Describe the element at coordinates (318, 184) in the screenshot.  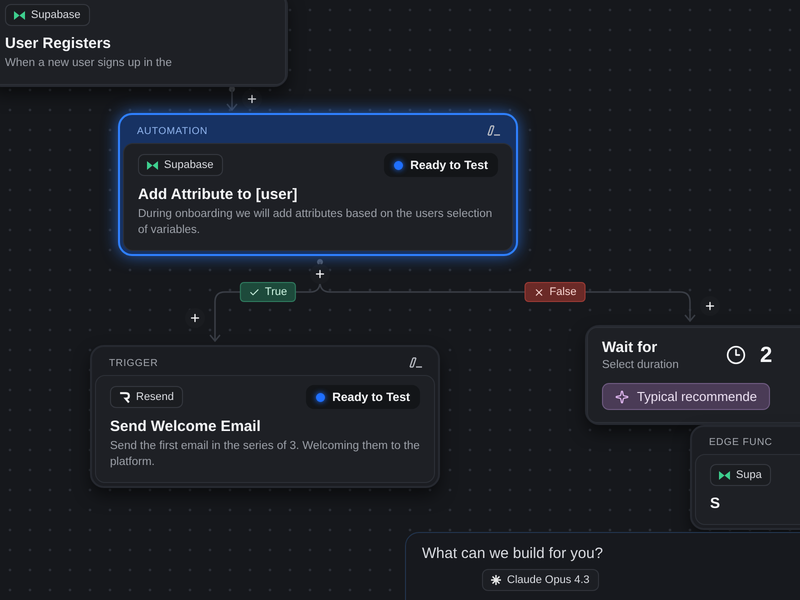
I see `selected-step-card: AUTOMATION Supabase Ready to Test Add Attribute to [user] During onboarding we will add attributes based on the users selection of variables.` at that location.